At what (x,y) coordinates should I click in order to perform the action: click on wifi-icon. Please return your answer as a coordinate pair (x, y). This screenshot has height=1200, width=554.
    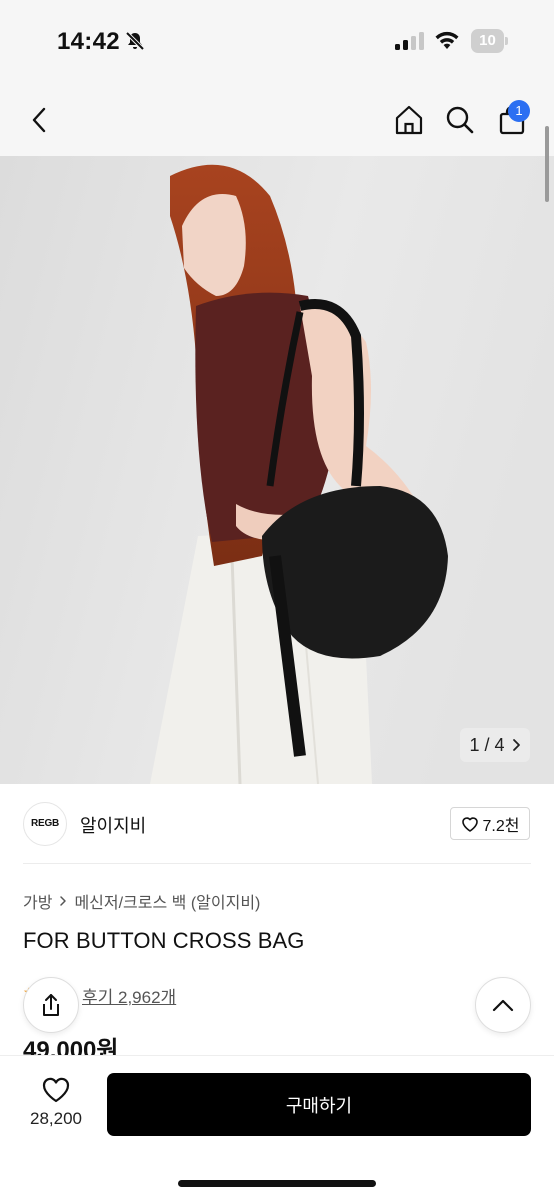
    Looking at the image, I should click on (447, 43).